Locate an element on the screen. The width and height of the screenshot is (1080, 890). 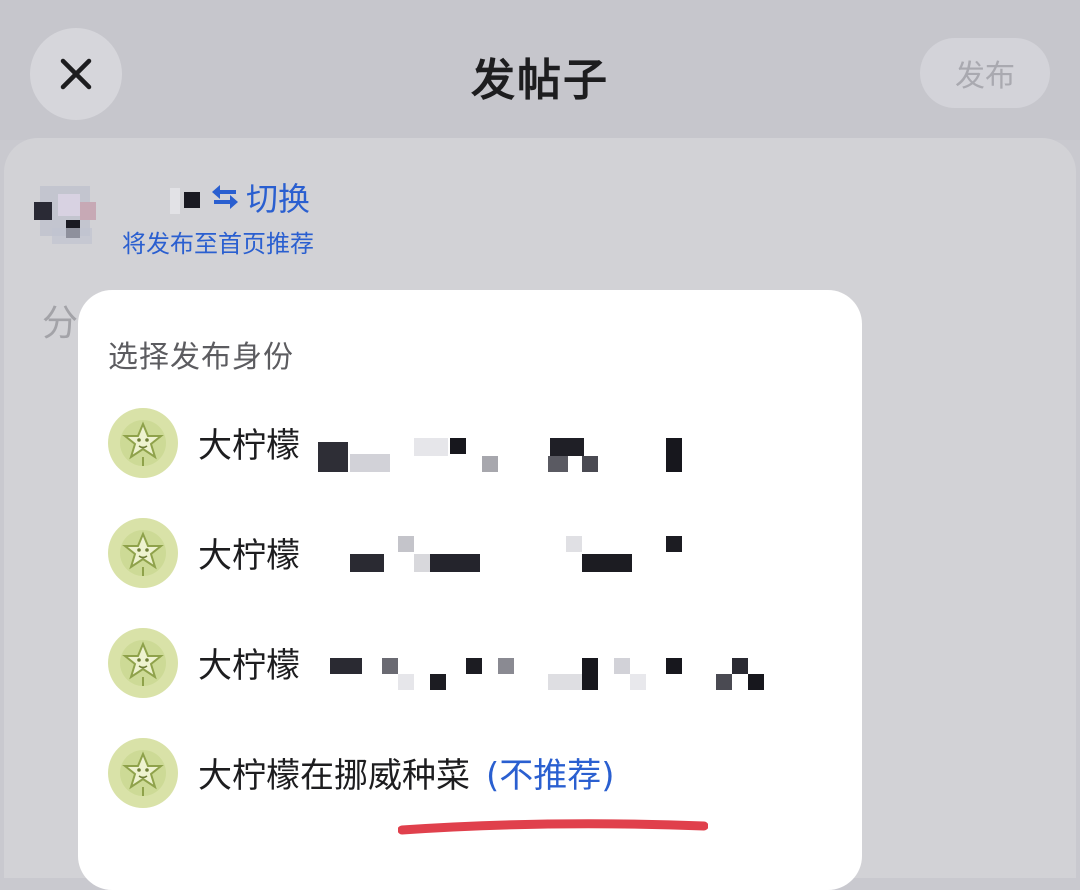
highlight-underline is located at coordinates (553, 827).